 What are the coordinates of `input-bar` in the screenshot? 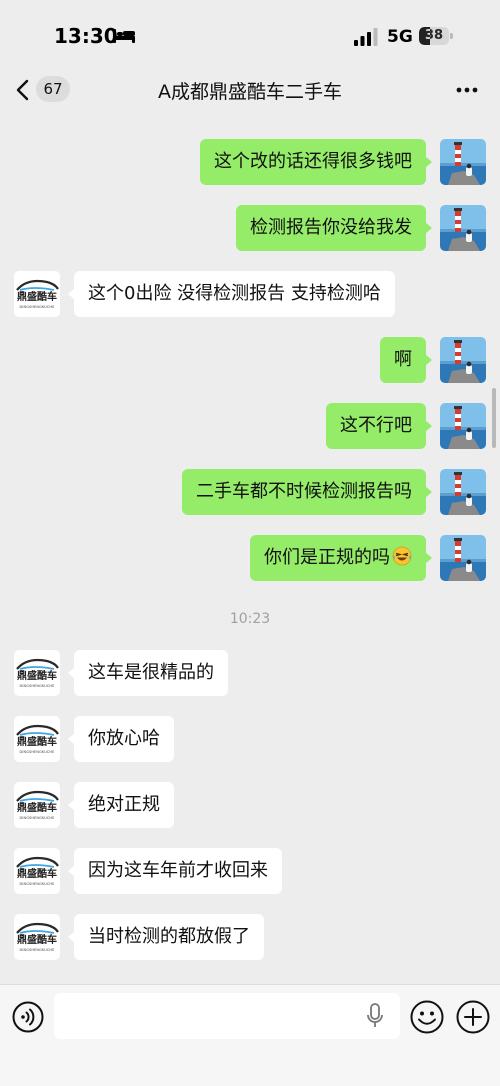 It's located at (250, 1035).